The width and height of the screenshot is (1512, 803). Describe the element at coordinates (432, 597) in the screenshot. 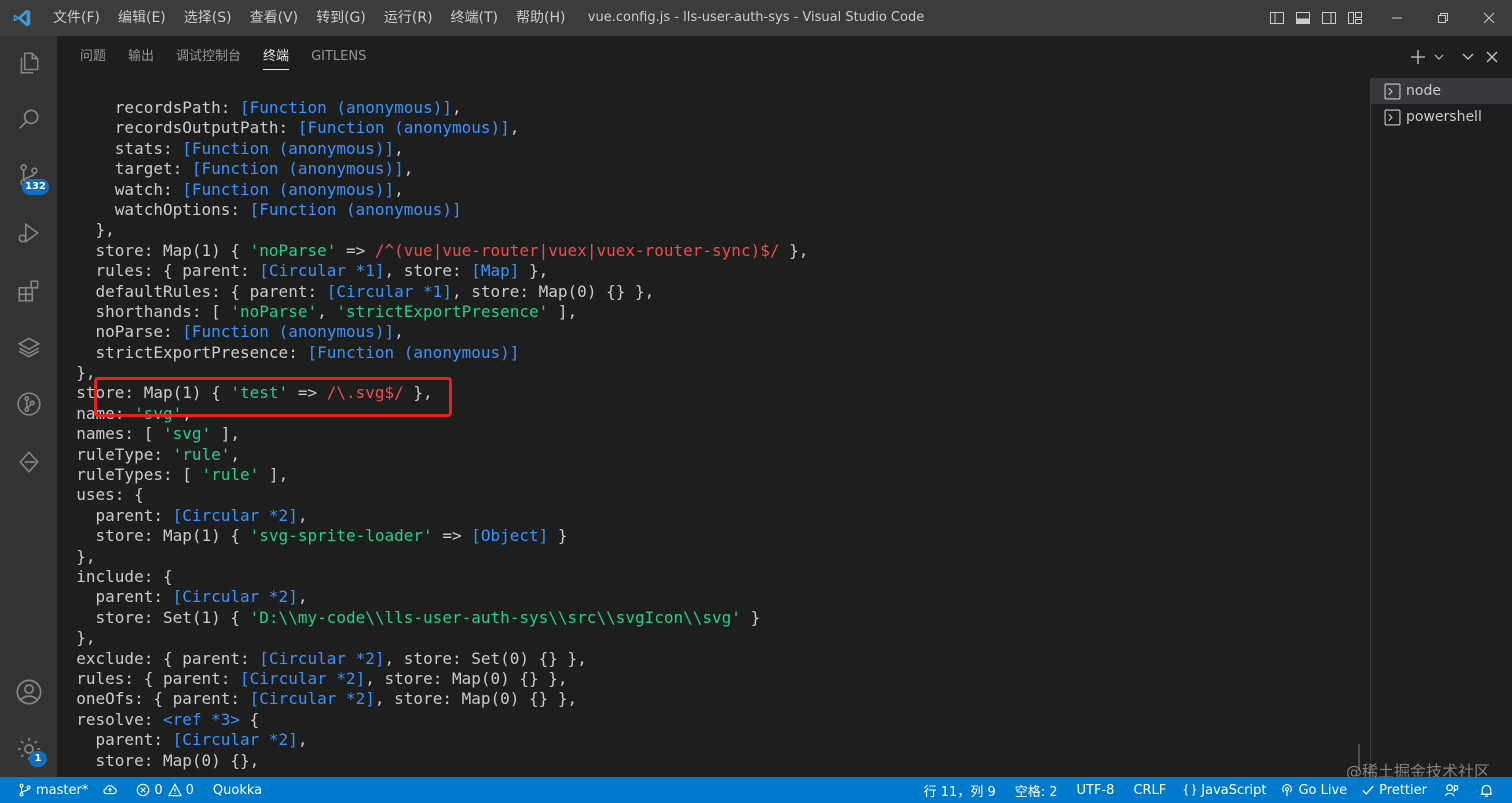

I see `terminal-line: parent: [Circular *2],` at that location.